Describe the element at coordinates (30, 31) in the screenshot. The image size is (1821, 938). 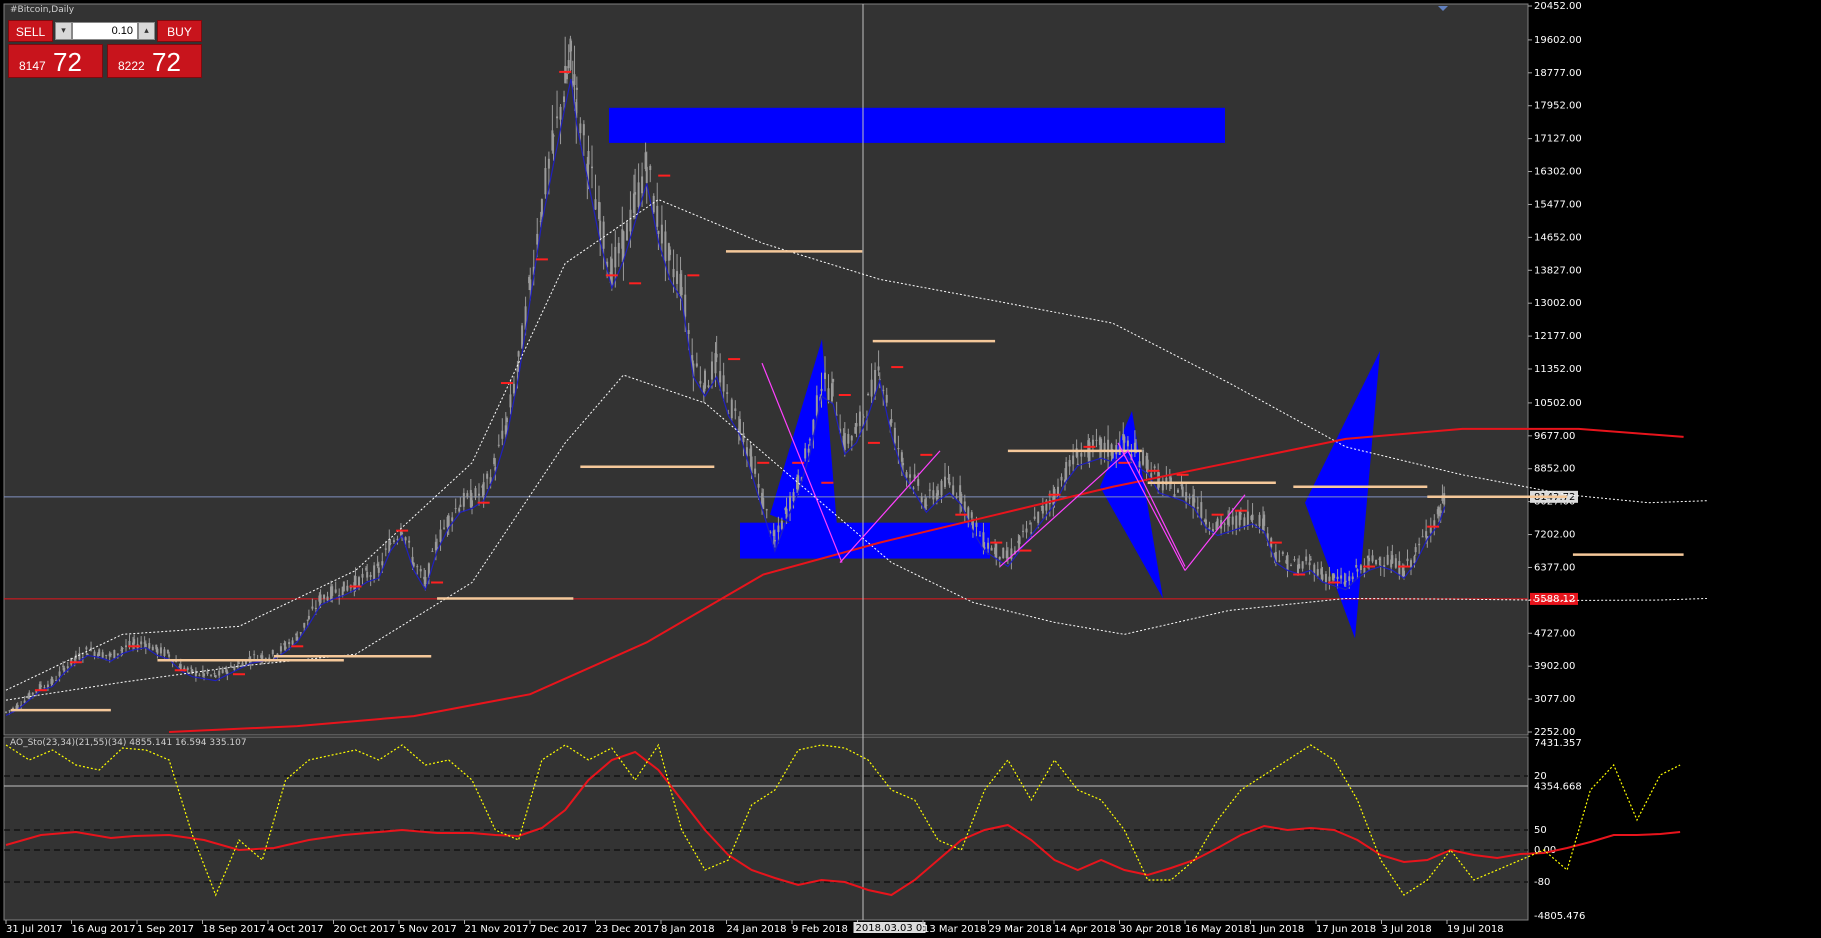
I see `sell-button: SELL` at that location.